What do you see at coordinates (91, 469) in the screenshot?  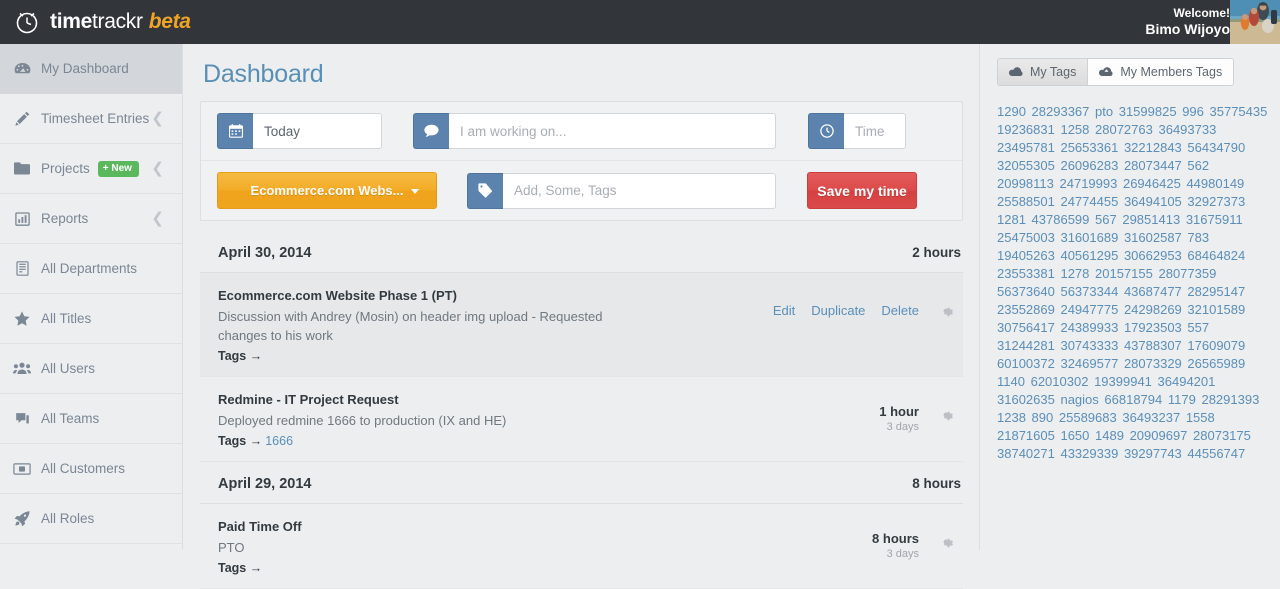 I see `sidebar-item-all-customers: All Customers` at bounding box center [91, 469].